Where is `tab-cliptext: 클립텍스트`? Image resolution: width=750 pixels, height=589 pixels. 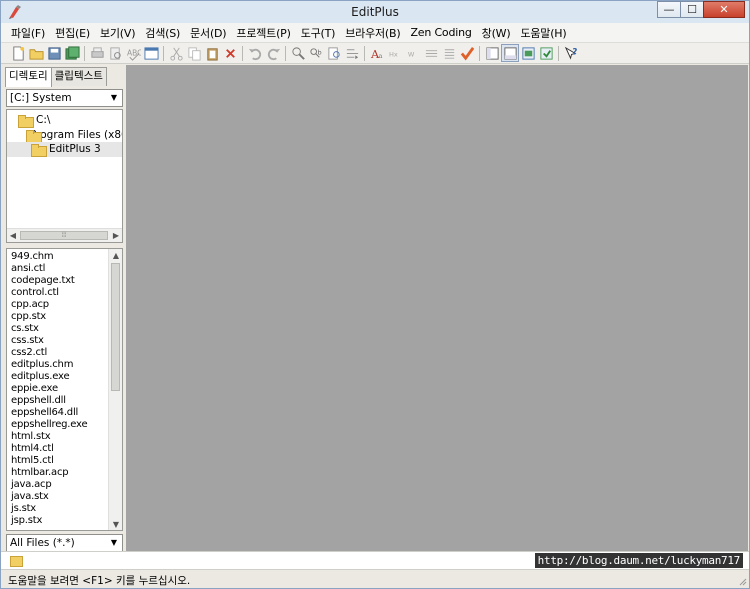
tab-cliptext: 클립텍스트 is located at coordinates (78, 76).